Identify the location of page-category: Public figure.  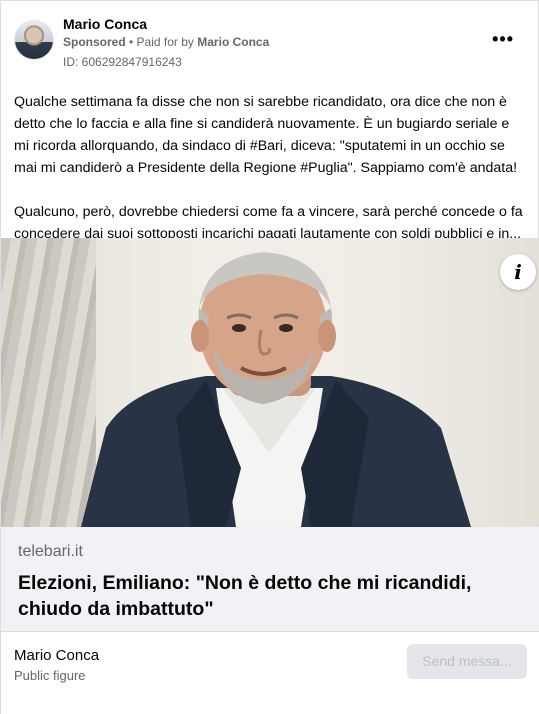
(50, 675).